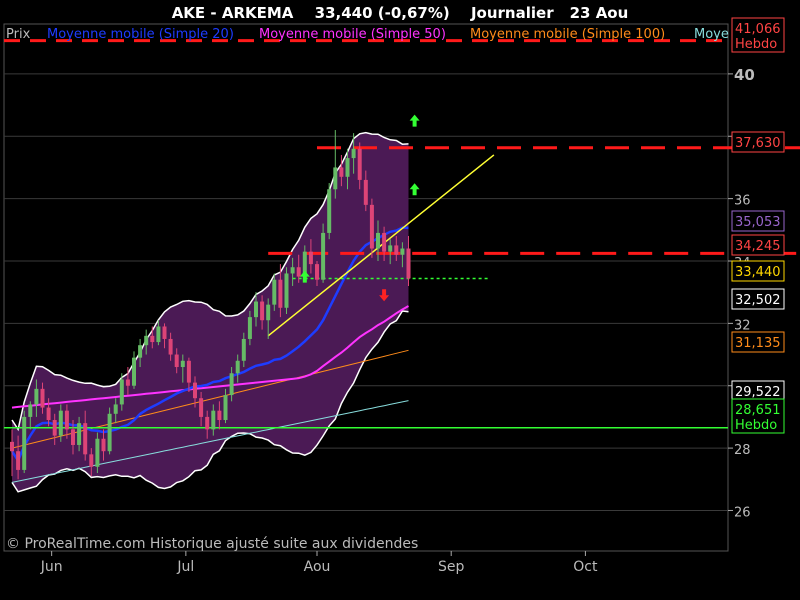  I want to click on y-tick-label: 36, so click(742, 201).